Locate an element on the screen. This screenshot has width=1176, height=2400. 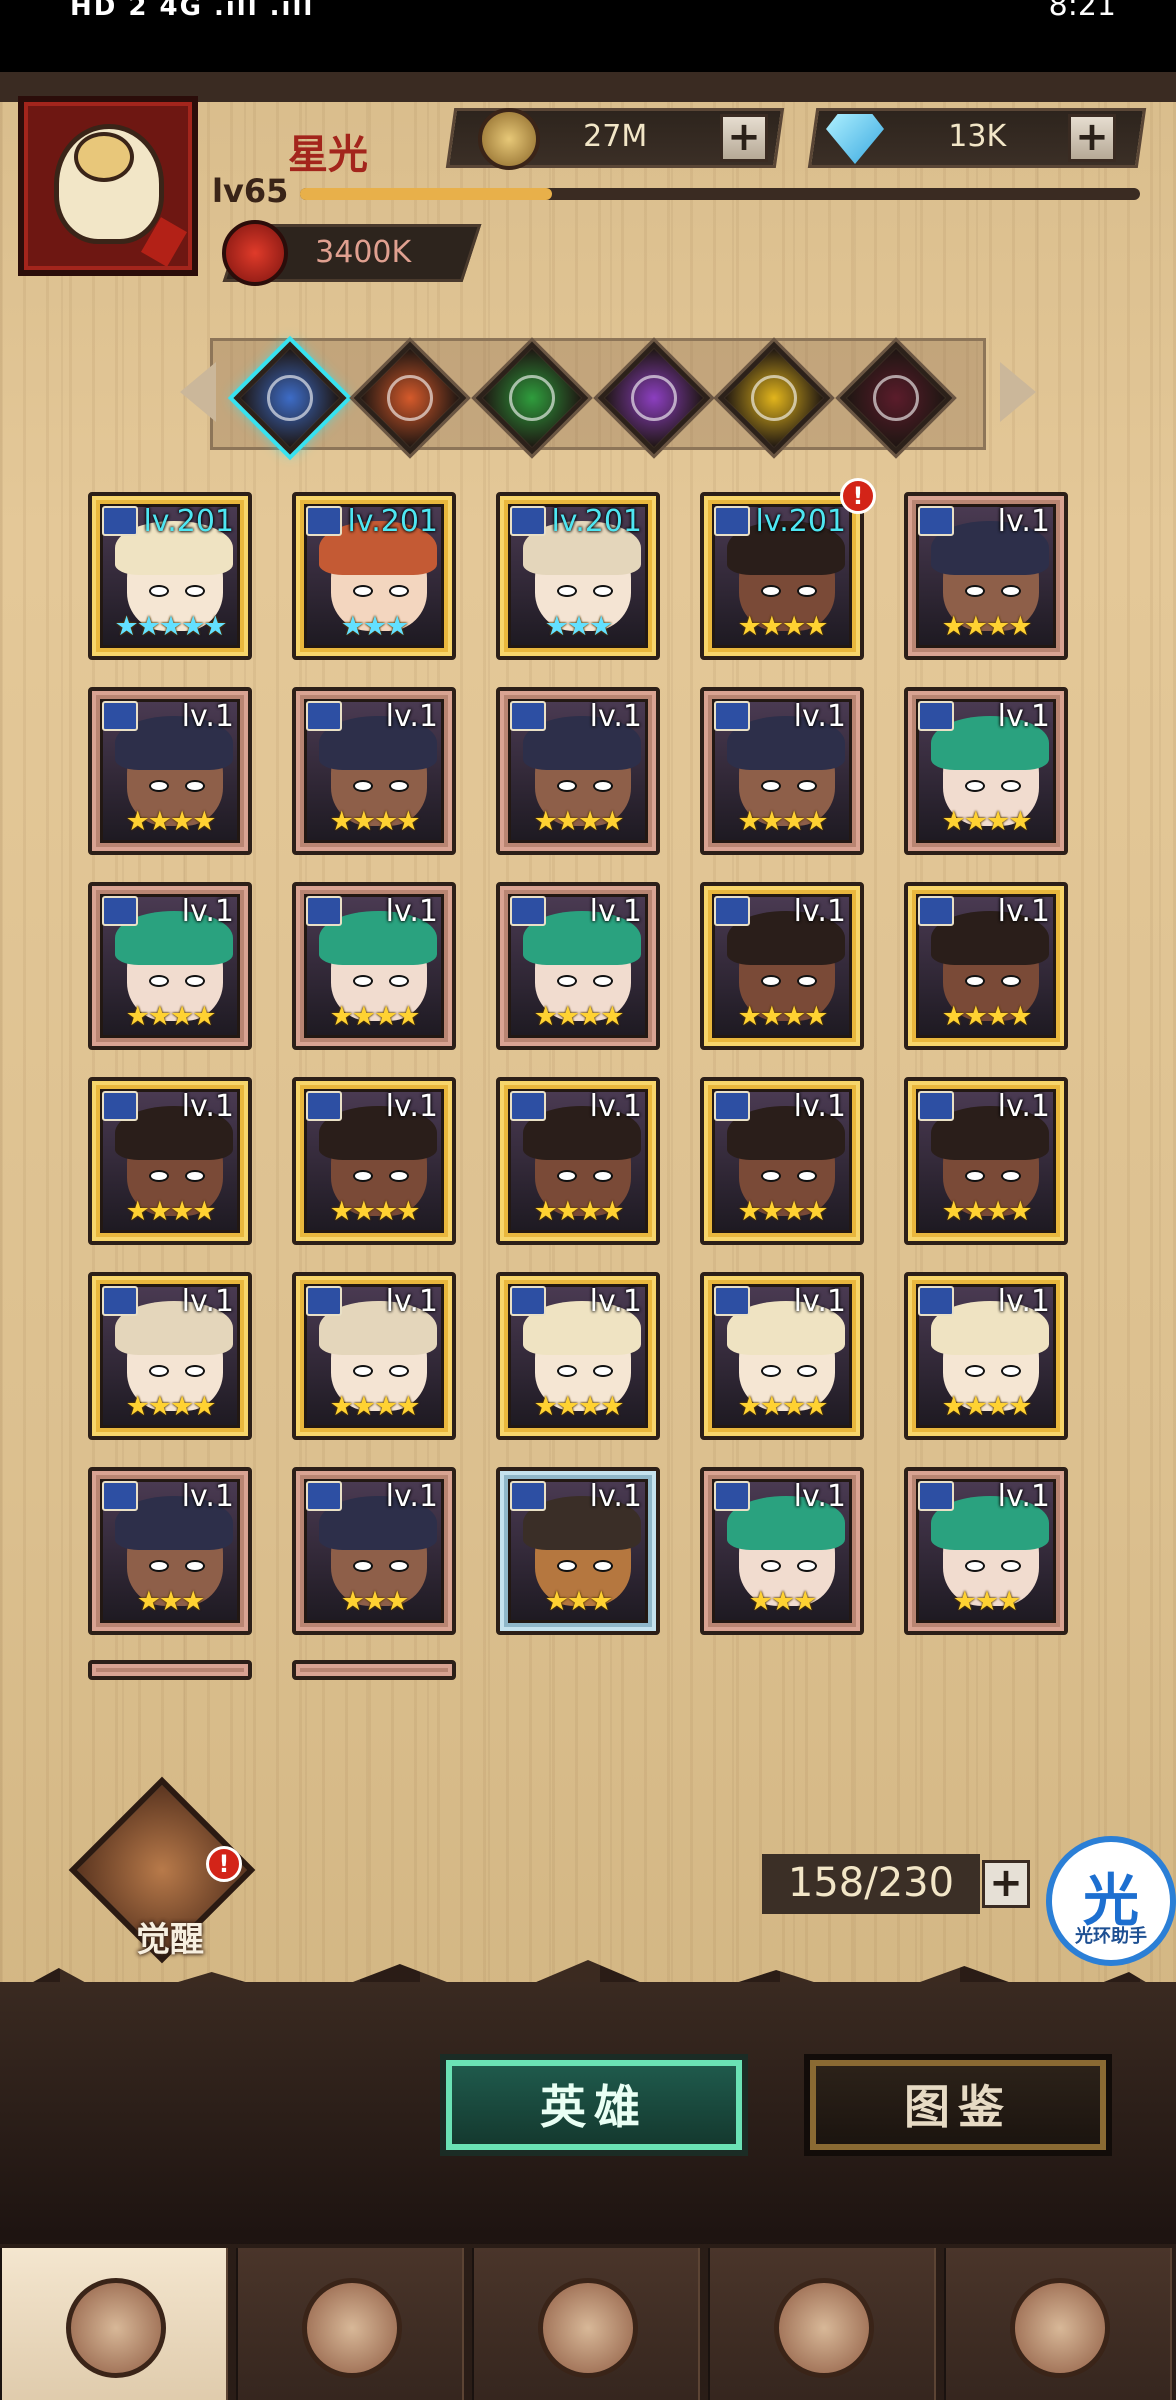
halo-assistant-button: 光 光环助手 is located at coordinates (1111, 1901).